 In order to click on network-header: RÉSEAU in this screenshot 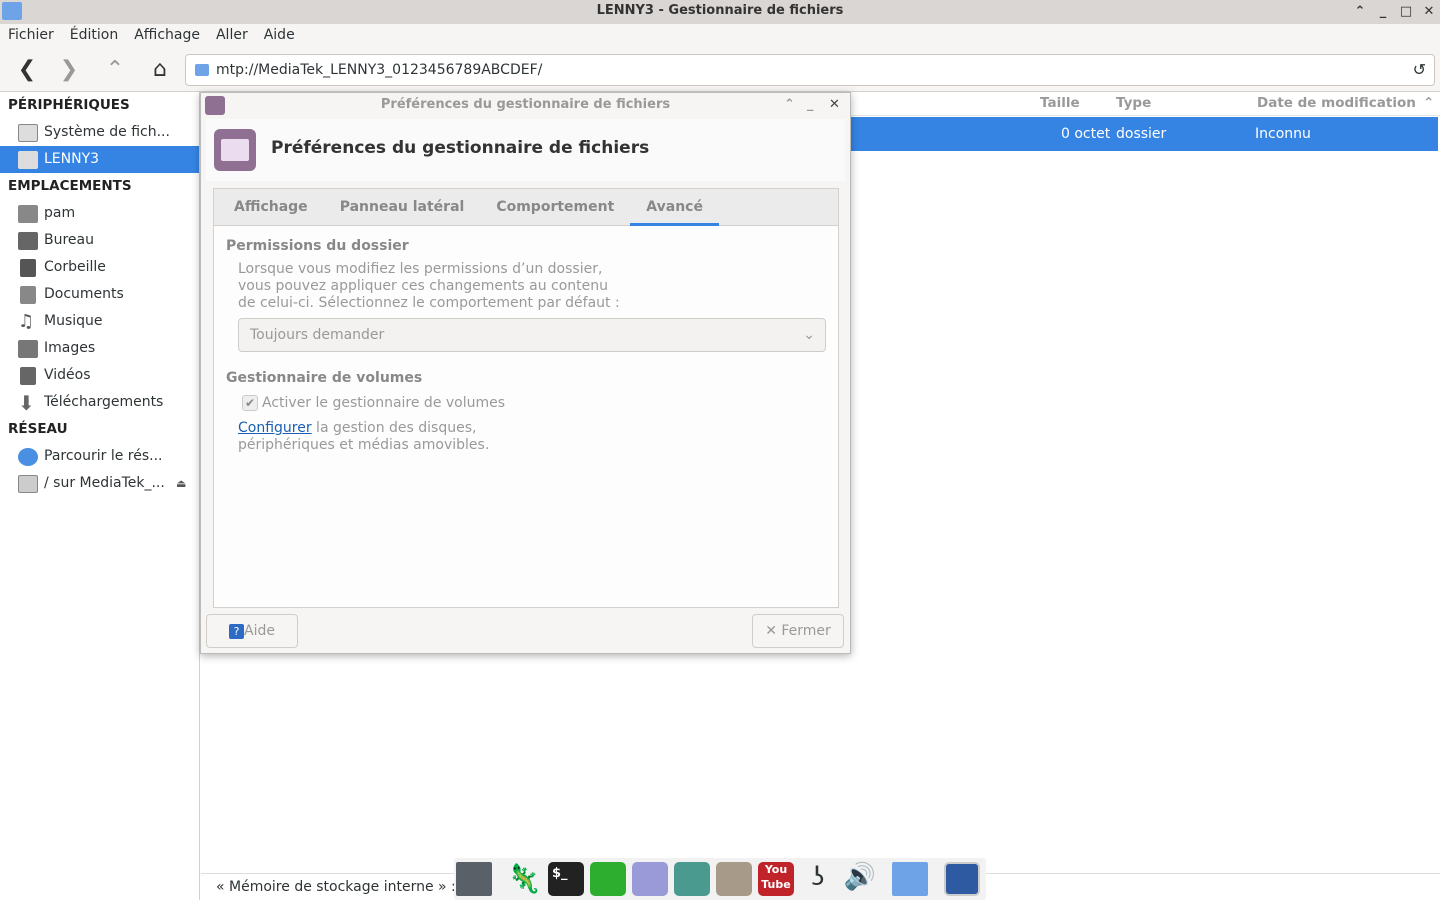, I will do `click(38, 429)`.